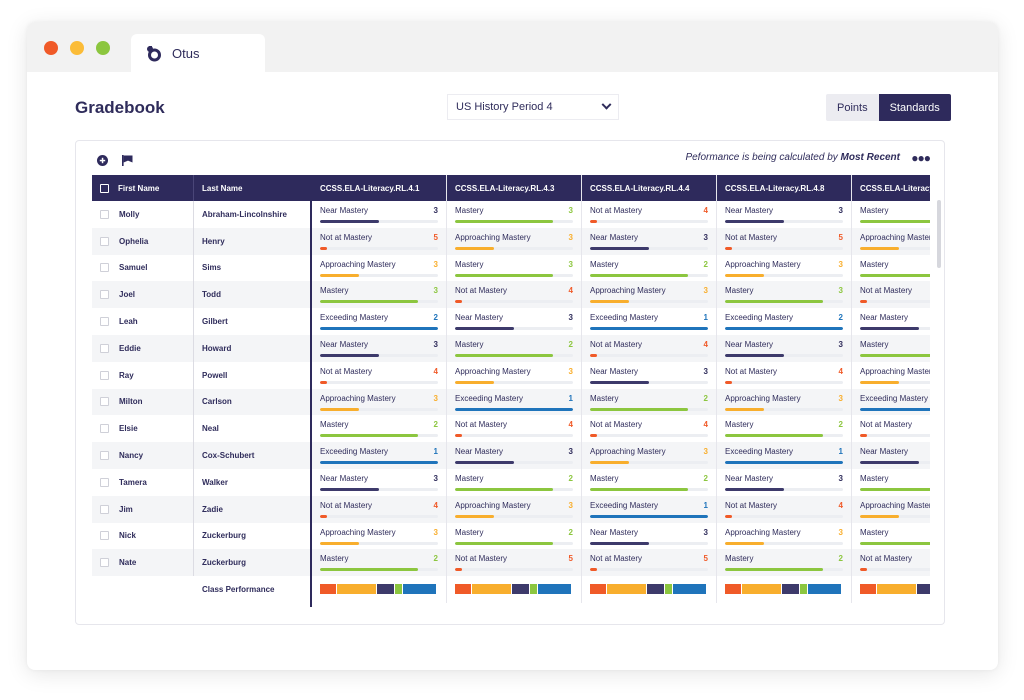  What do you see at coordinates (939, 234) in the screenshot?
I see `vertical-scroll-thumb` at bounding box center [939, 234].